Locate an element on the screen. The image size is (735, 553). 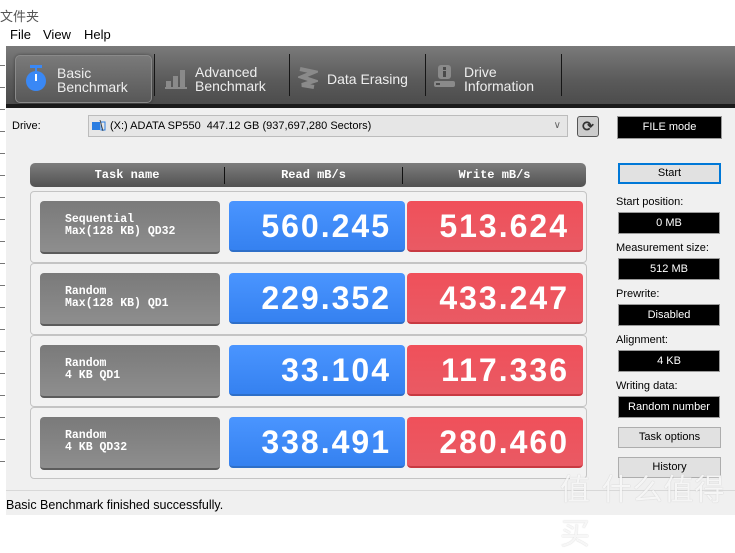
task-button: Random Max(128 KB) QD1 is located at coordinates (130, 299).